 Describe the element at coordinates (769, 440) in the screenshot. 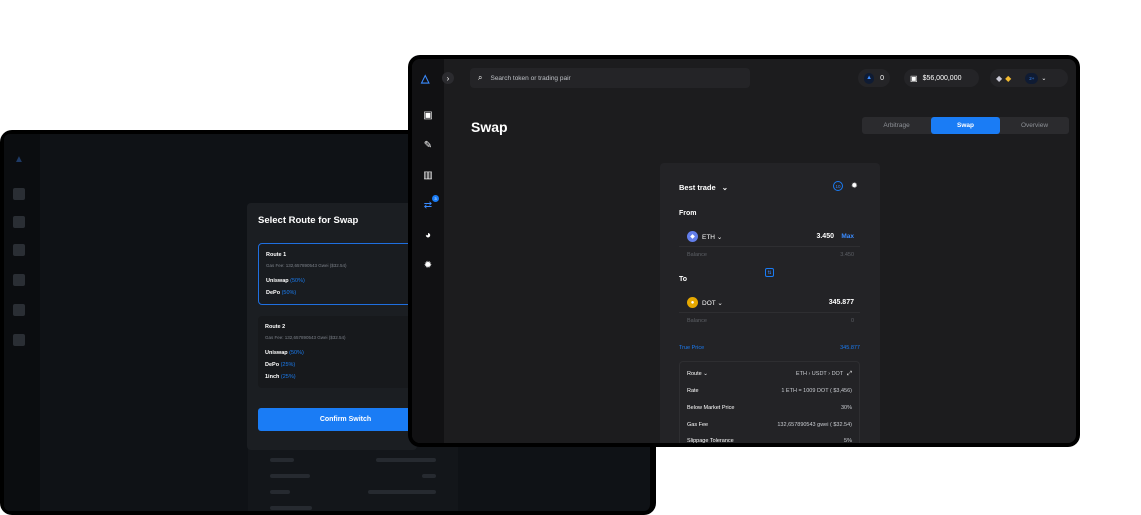

I see `detail-row: Slippage Tolerance 5%` at that location.